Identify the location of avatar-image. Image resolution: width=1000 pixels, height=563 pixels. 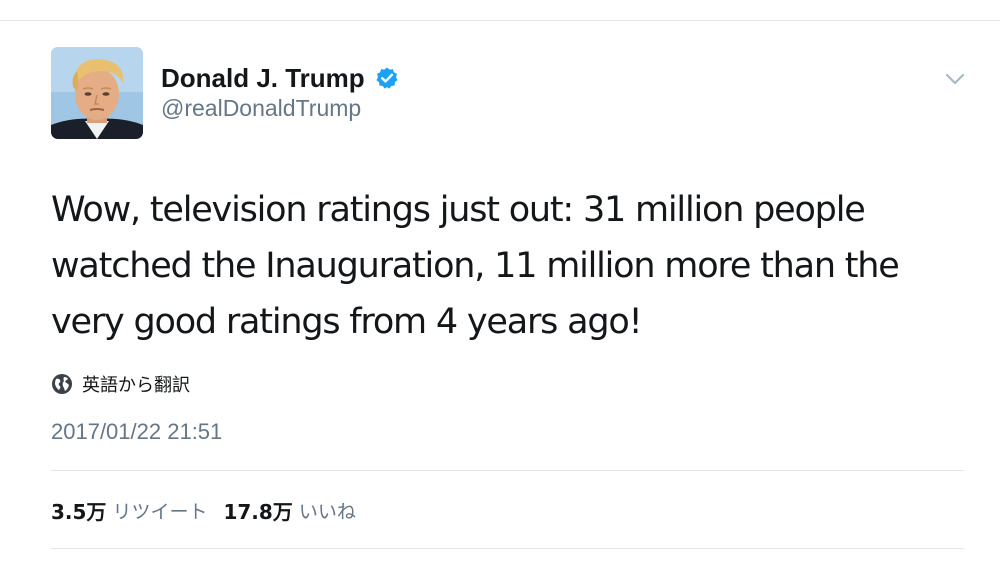
(97, 93).